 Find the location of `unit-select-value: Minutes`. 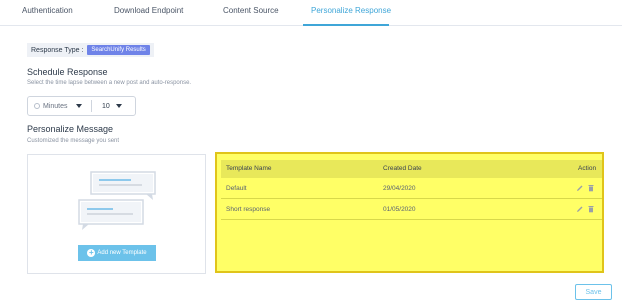

unit-select-value: Minutes is located at coordinates (55, 106).